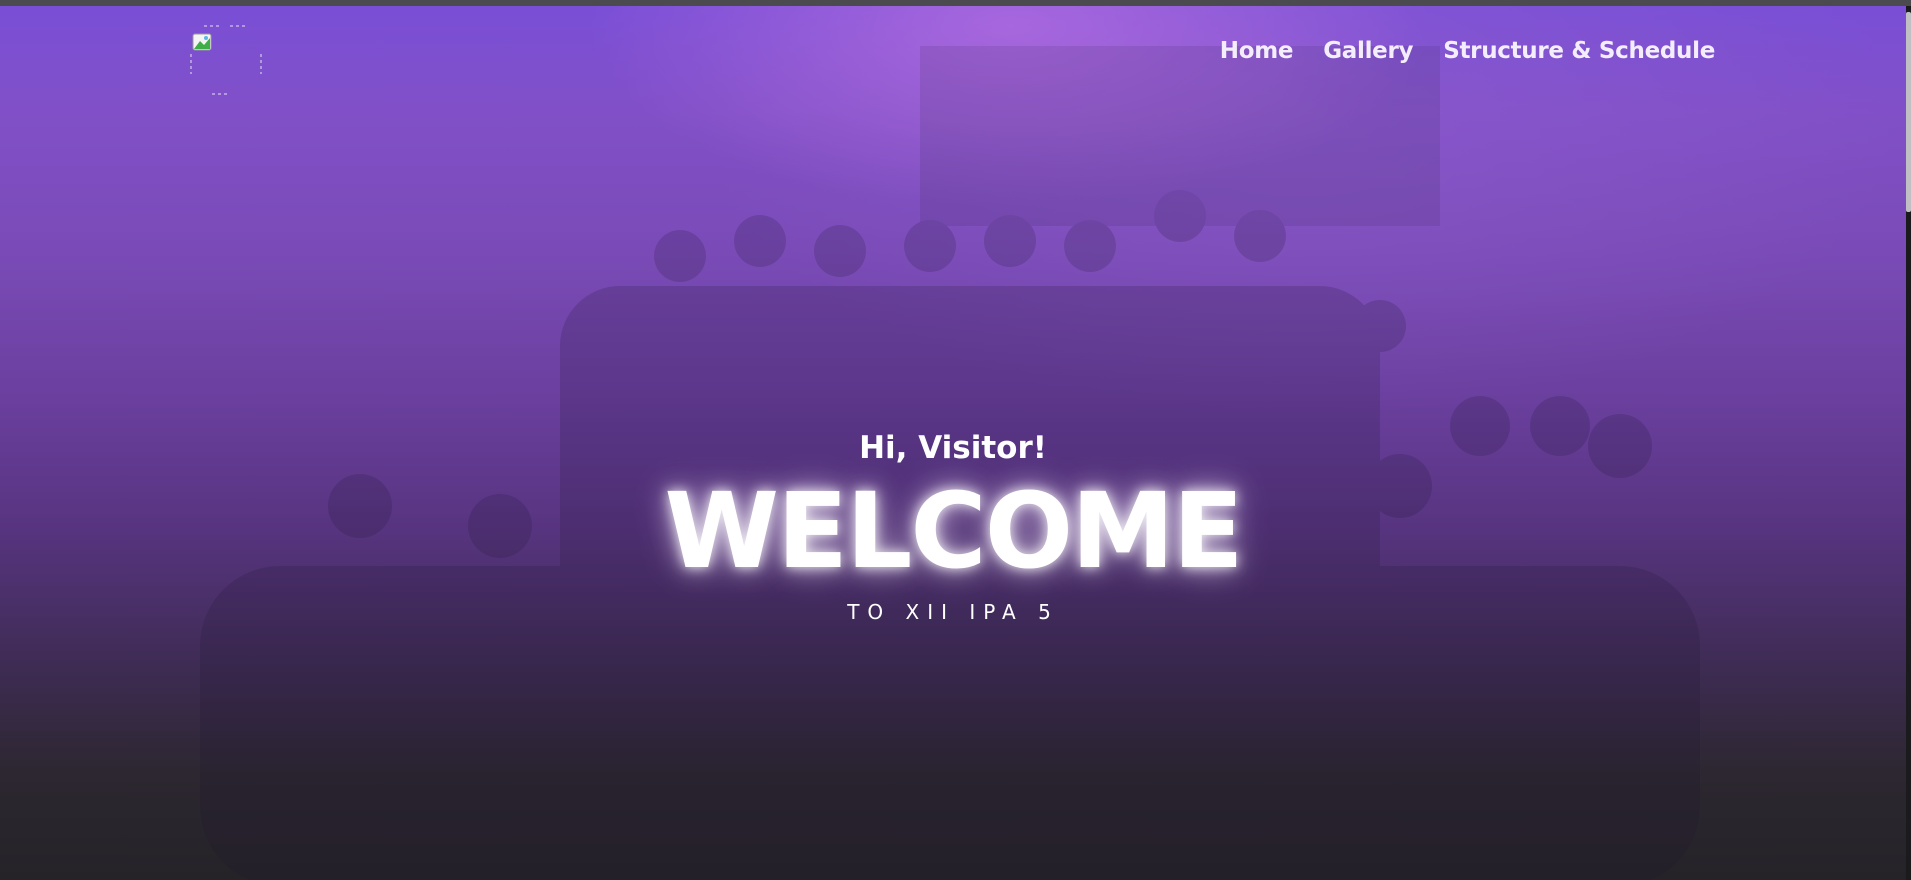  I want to click on browser-top-strip, so click(955, 3).